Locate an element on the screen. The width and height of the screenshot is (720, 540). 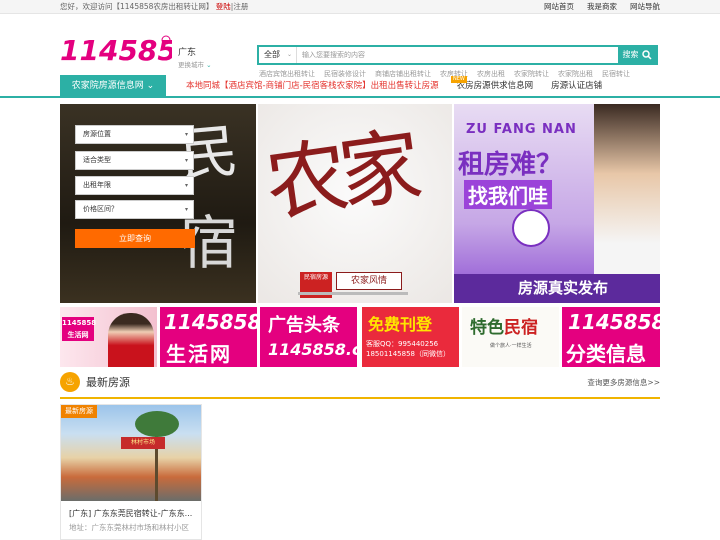
search-input: 输入您要搜索的内容 is located at coordinates (457, 55).